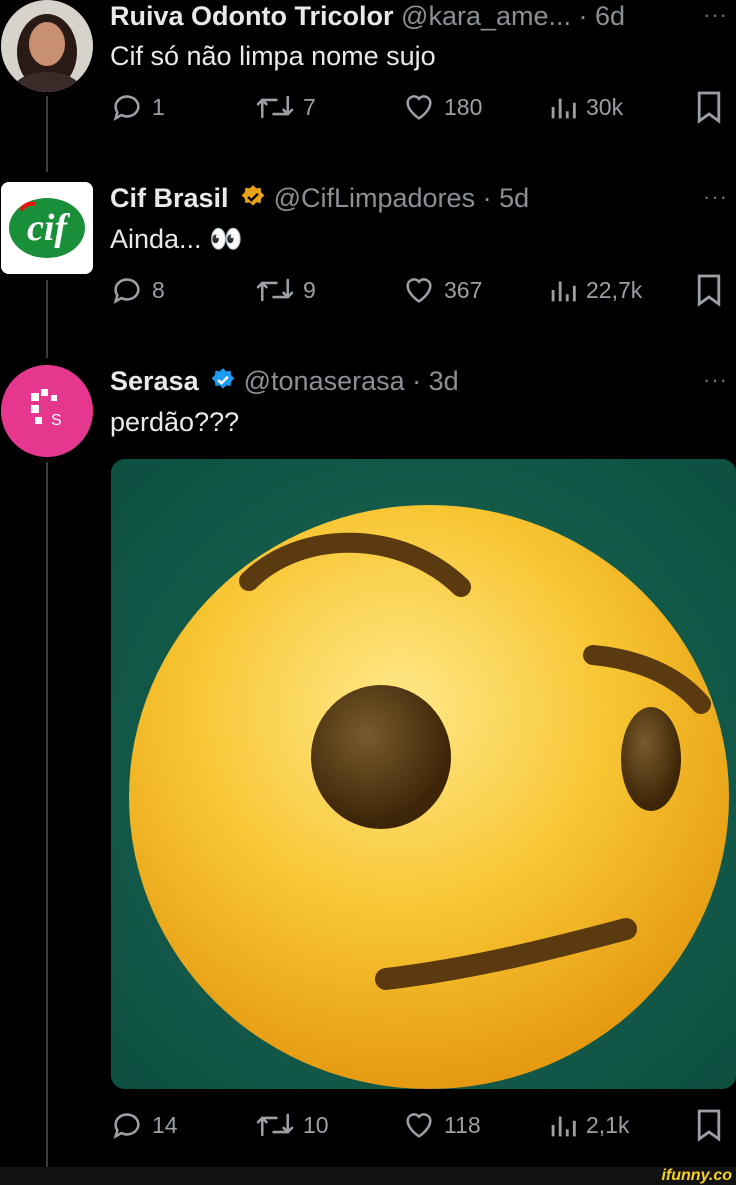 The width and height of the screenshot is (736, 1185). I want to click on views-button: 30k, so click(585, 107).